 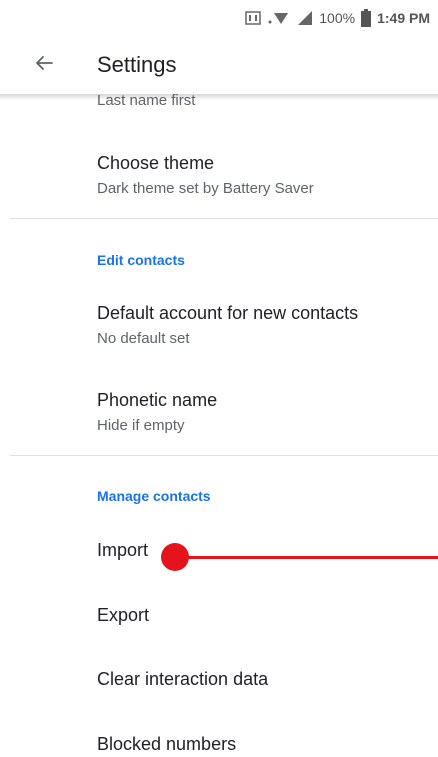 What do you see at coordinates (279, 18) in the screenshot?
I see `wifi-icon` at bounding box center [279, 18].